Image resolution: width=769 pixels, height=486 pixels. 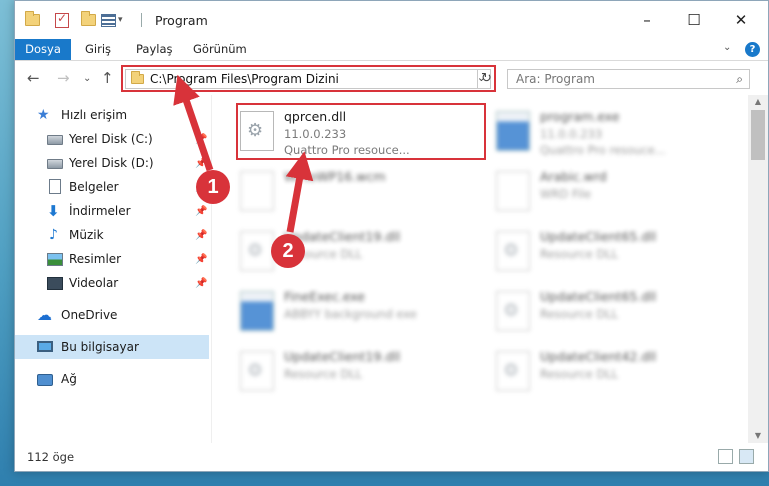 I want to click on cloud-icon: ☁, so click(x=44, y=315).